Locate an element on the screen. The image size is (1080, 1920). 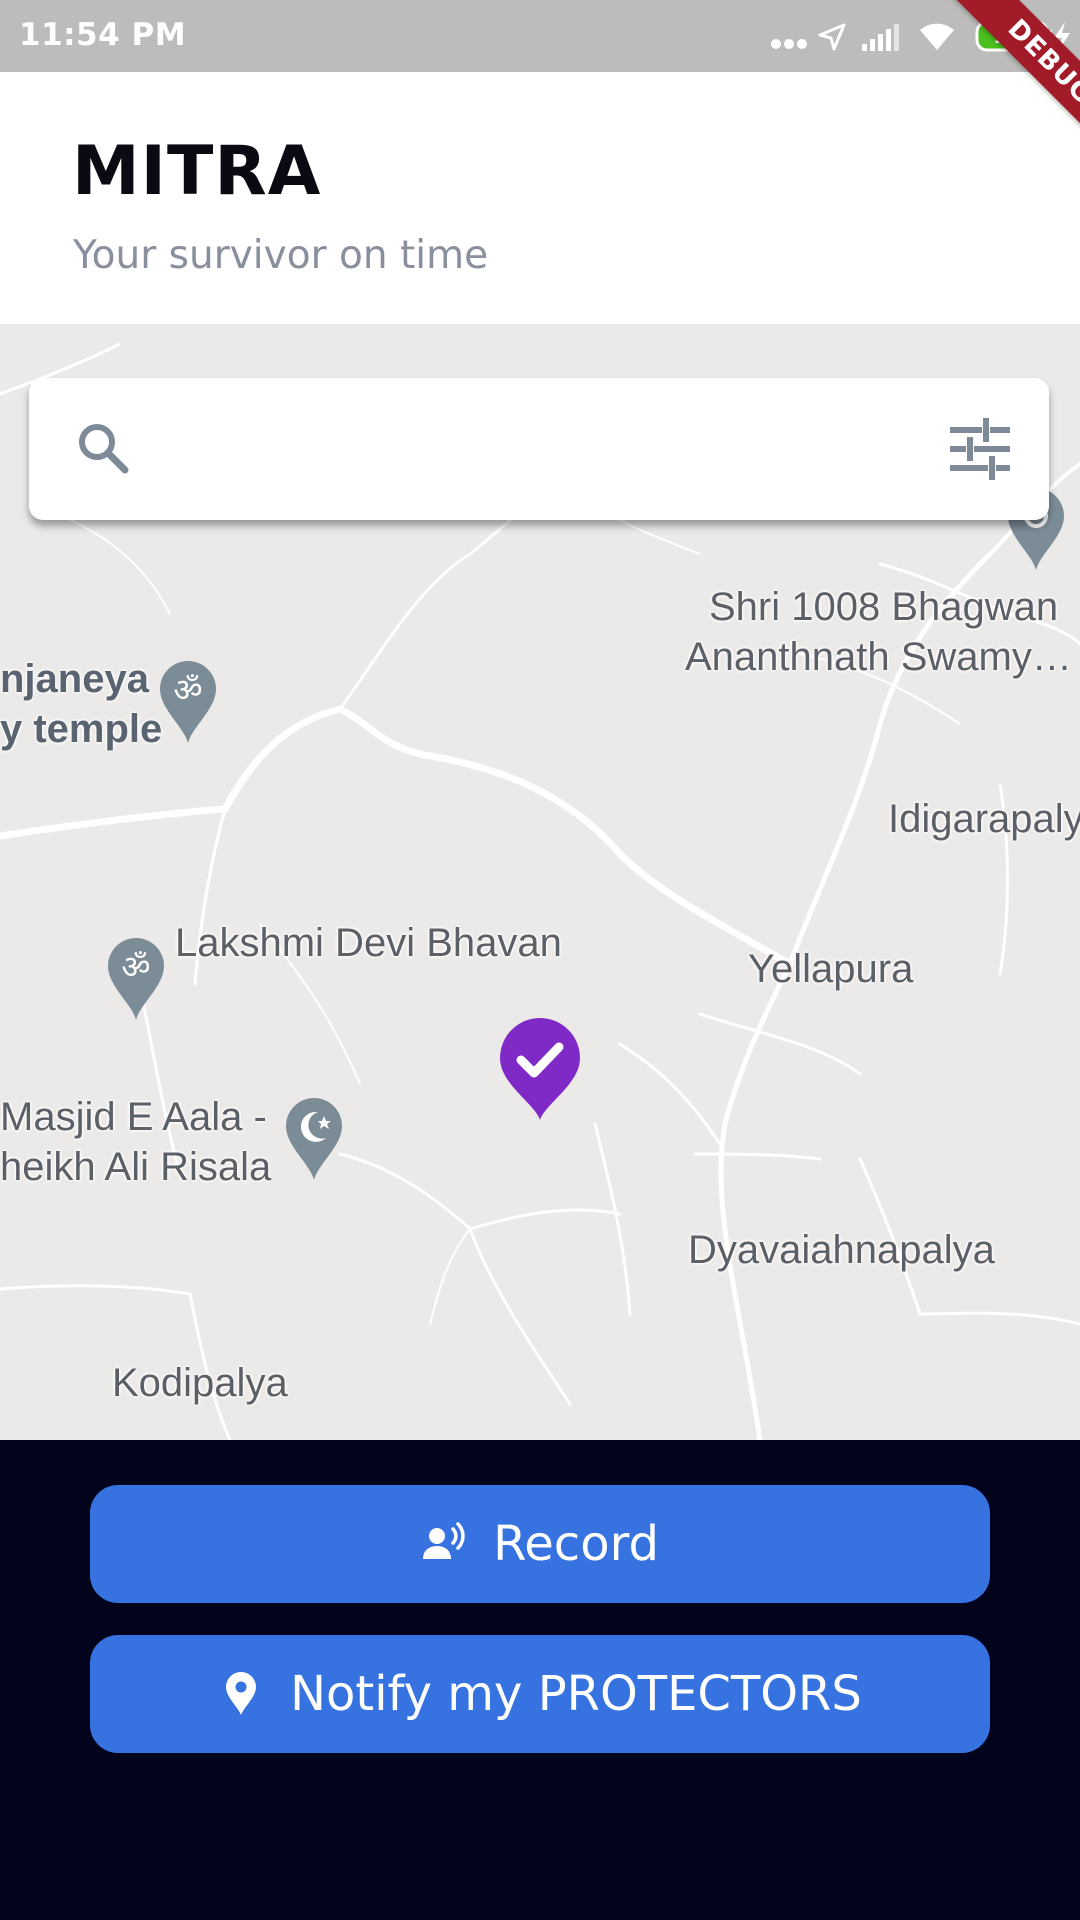
record-button-label: Record is located at coordinates (576, 1544).